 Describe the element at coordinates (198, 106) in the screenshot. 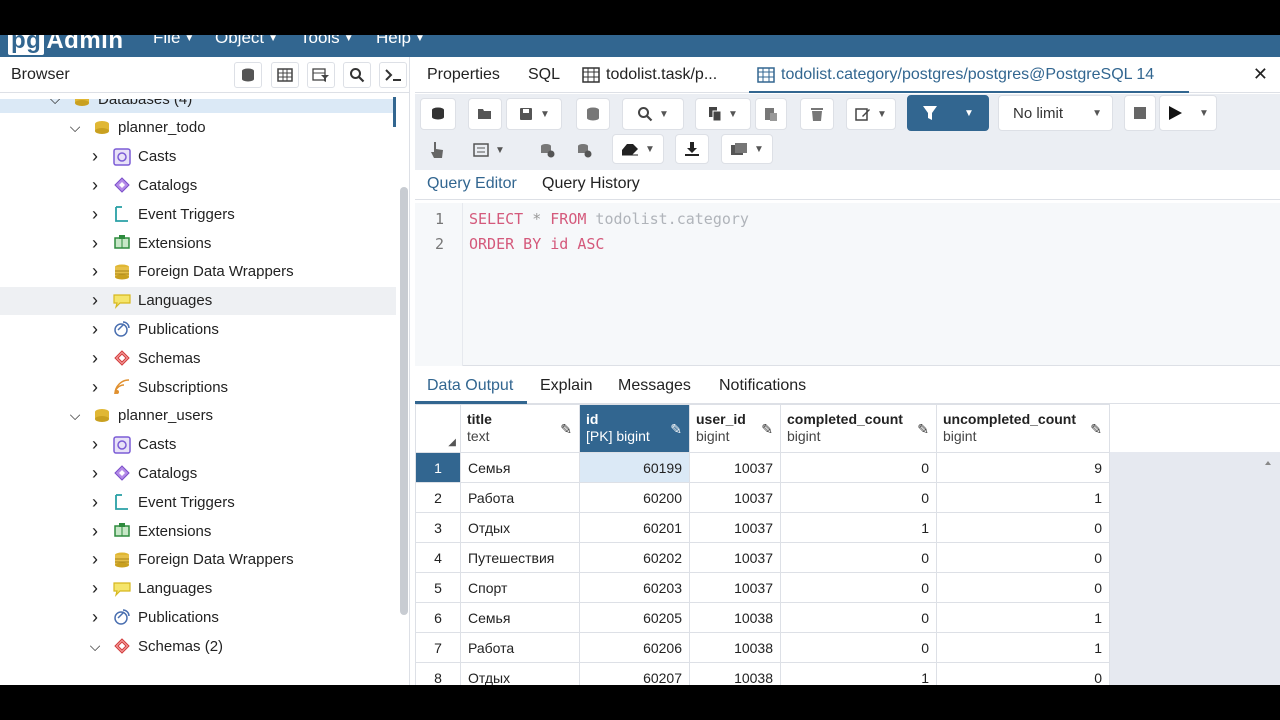

I see `tree-node-databases-4: ⌵ Databases (4)` at that location.